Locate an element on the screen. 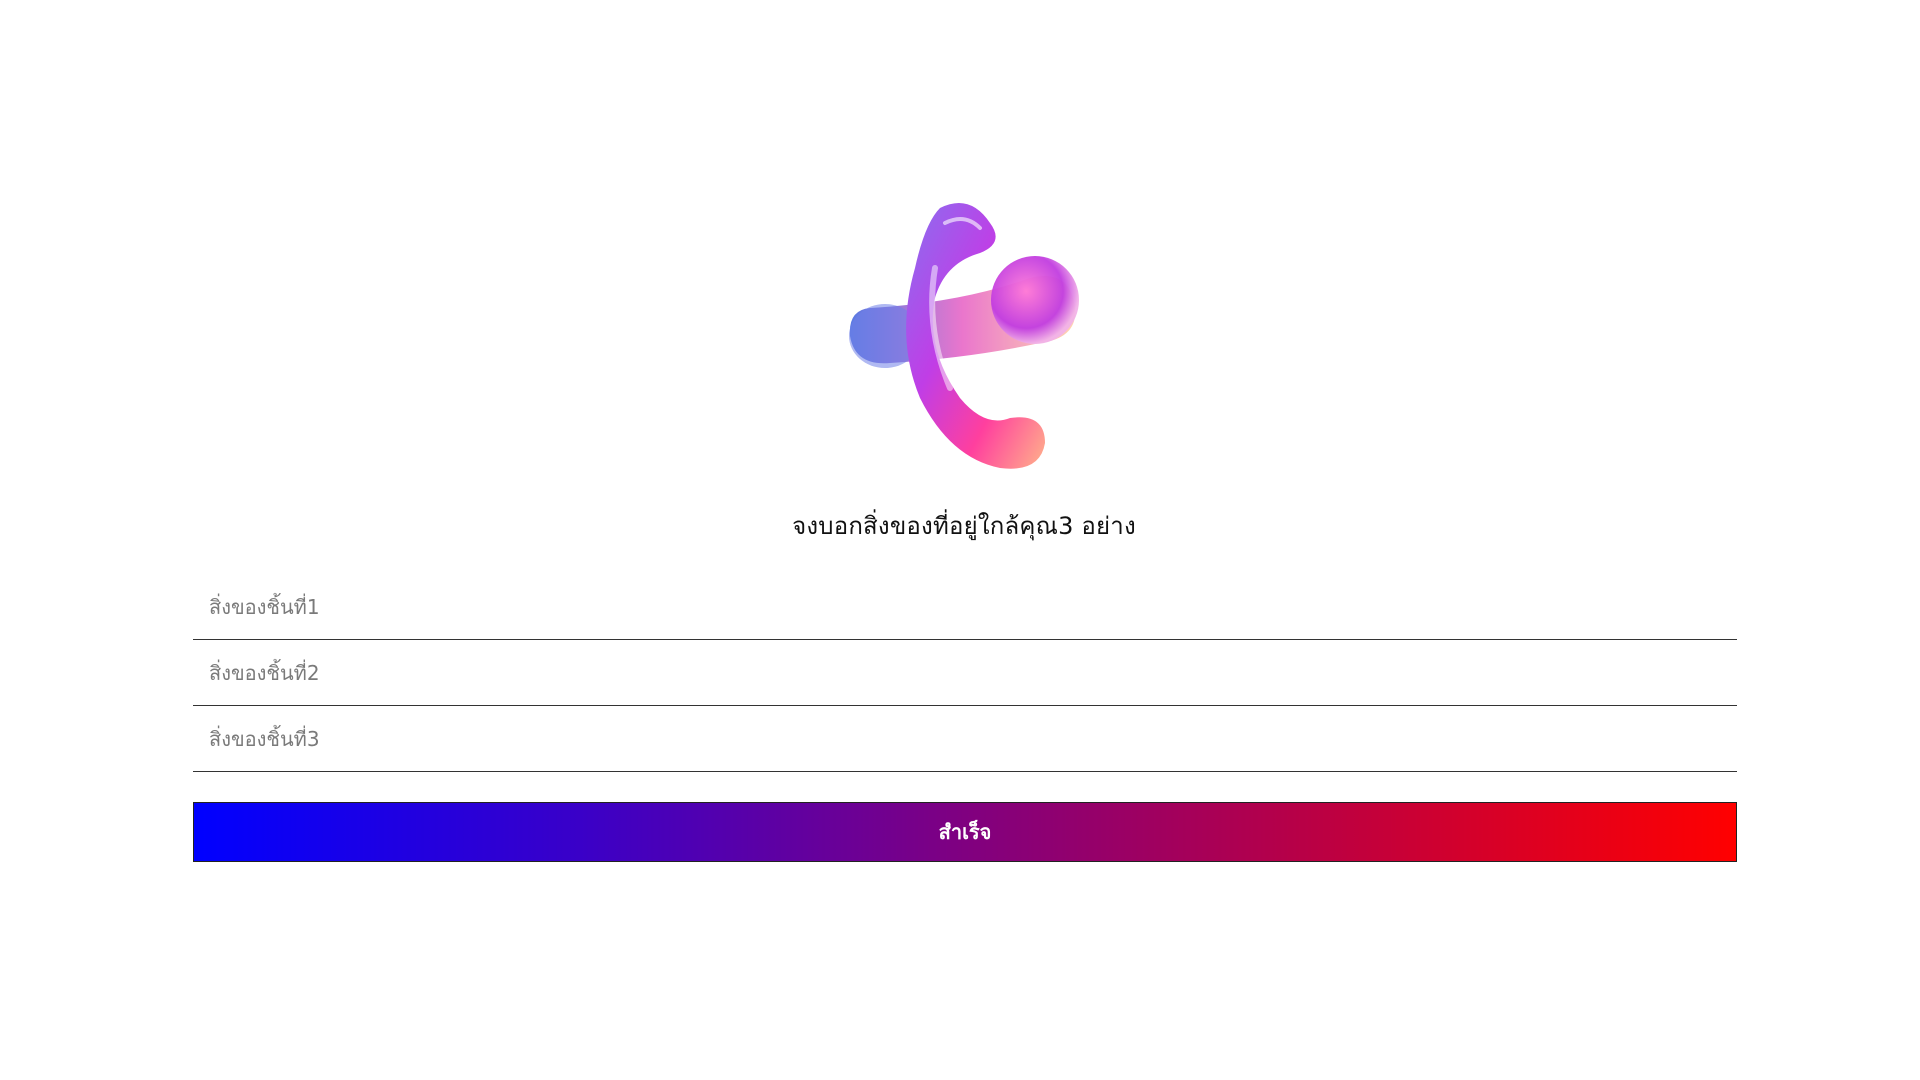 This screenshot has width=1920, height=1080. item-1-input is located at coordinates (965, 606).